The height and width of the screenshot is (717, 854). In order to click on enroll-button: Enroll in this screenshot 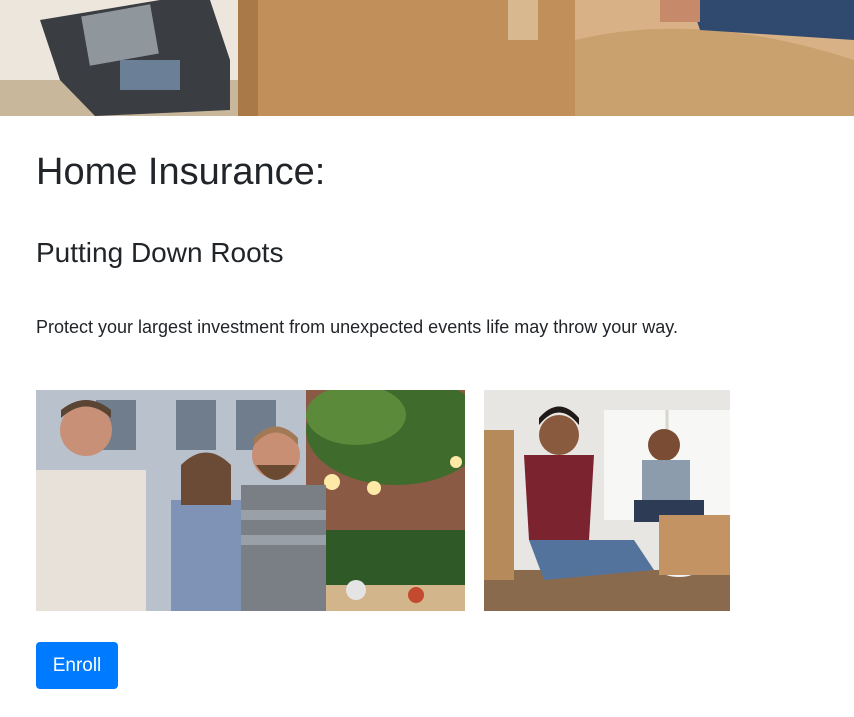, I will do `click(77, 665)`.